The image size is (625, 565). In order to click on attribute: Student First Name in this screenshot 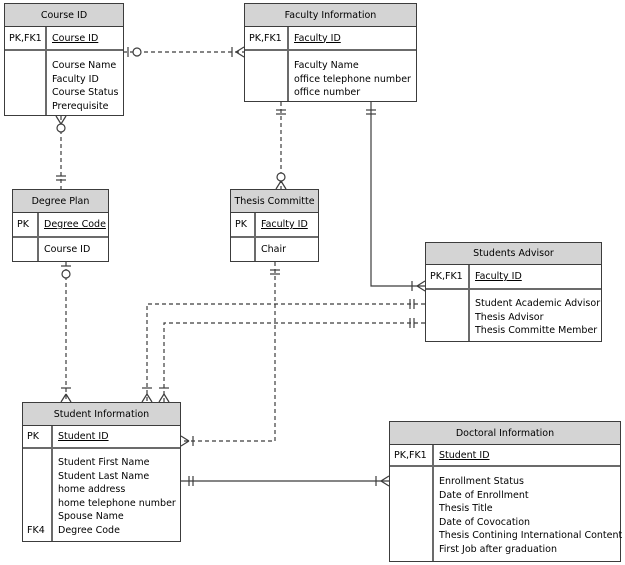, I will do `click(104, 462)`.